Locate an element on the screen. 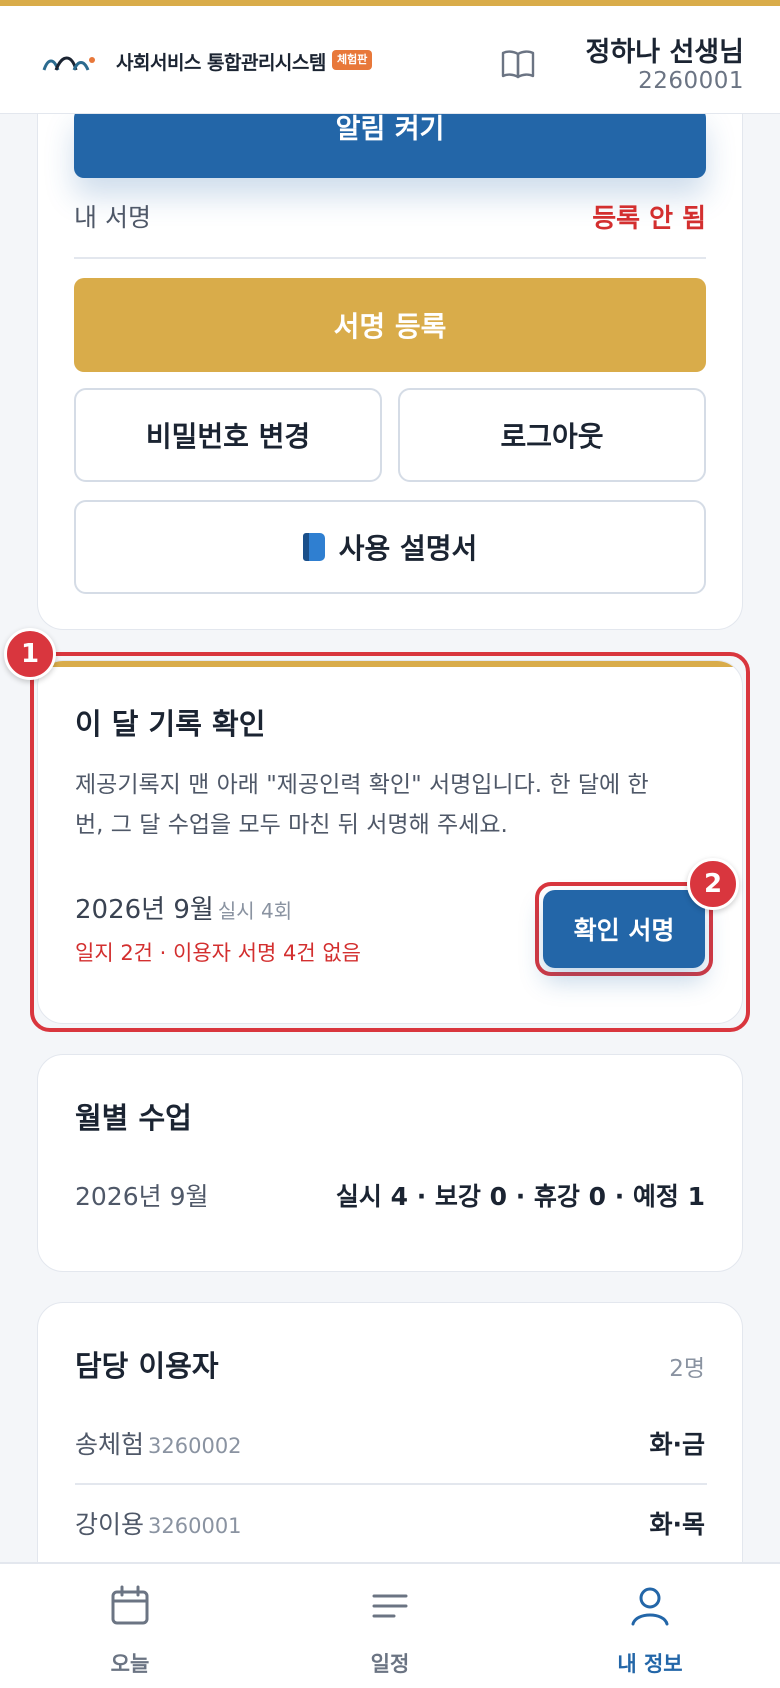 This screenshot has width=780, height=1688. step-marker-2: 2 is located at coordinates (713, 884).